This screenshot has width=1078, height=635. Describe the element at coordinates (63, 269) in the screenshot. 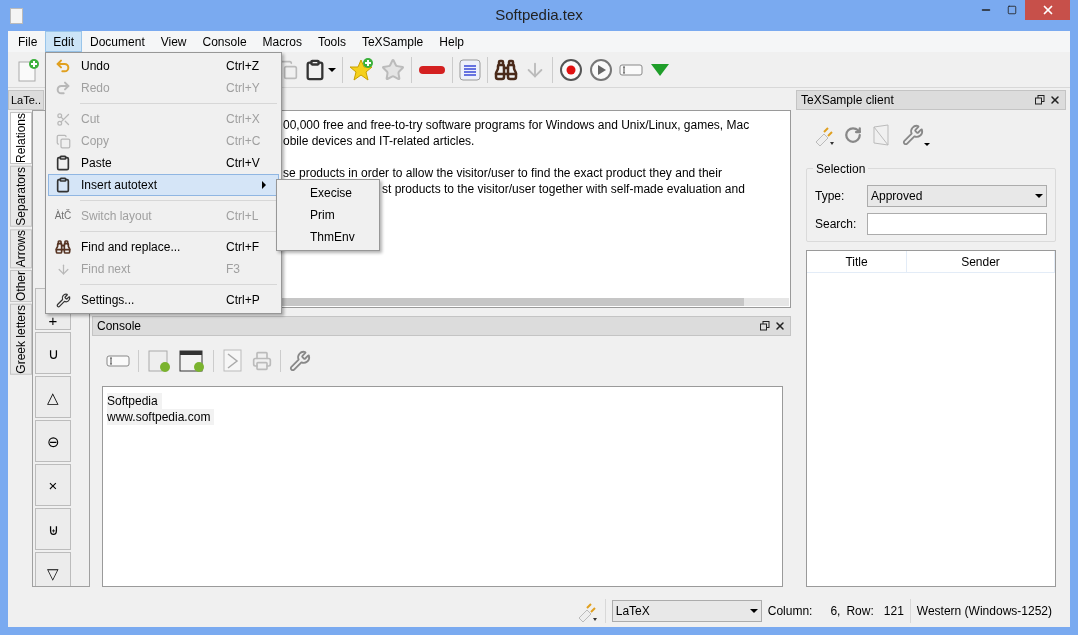

I see `down-arrow-icon` at that location.